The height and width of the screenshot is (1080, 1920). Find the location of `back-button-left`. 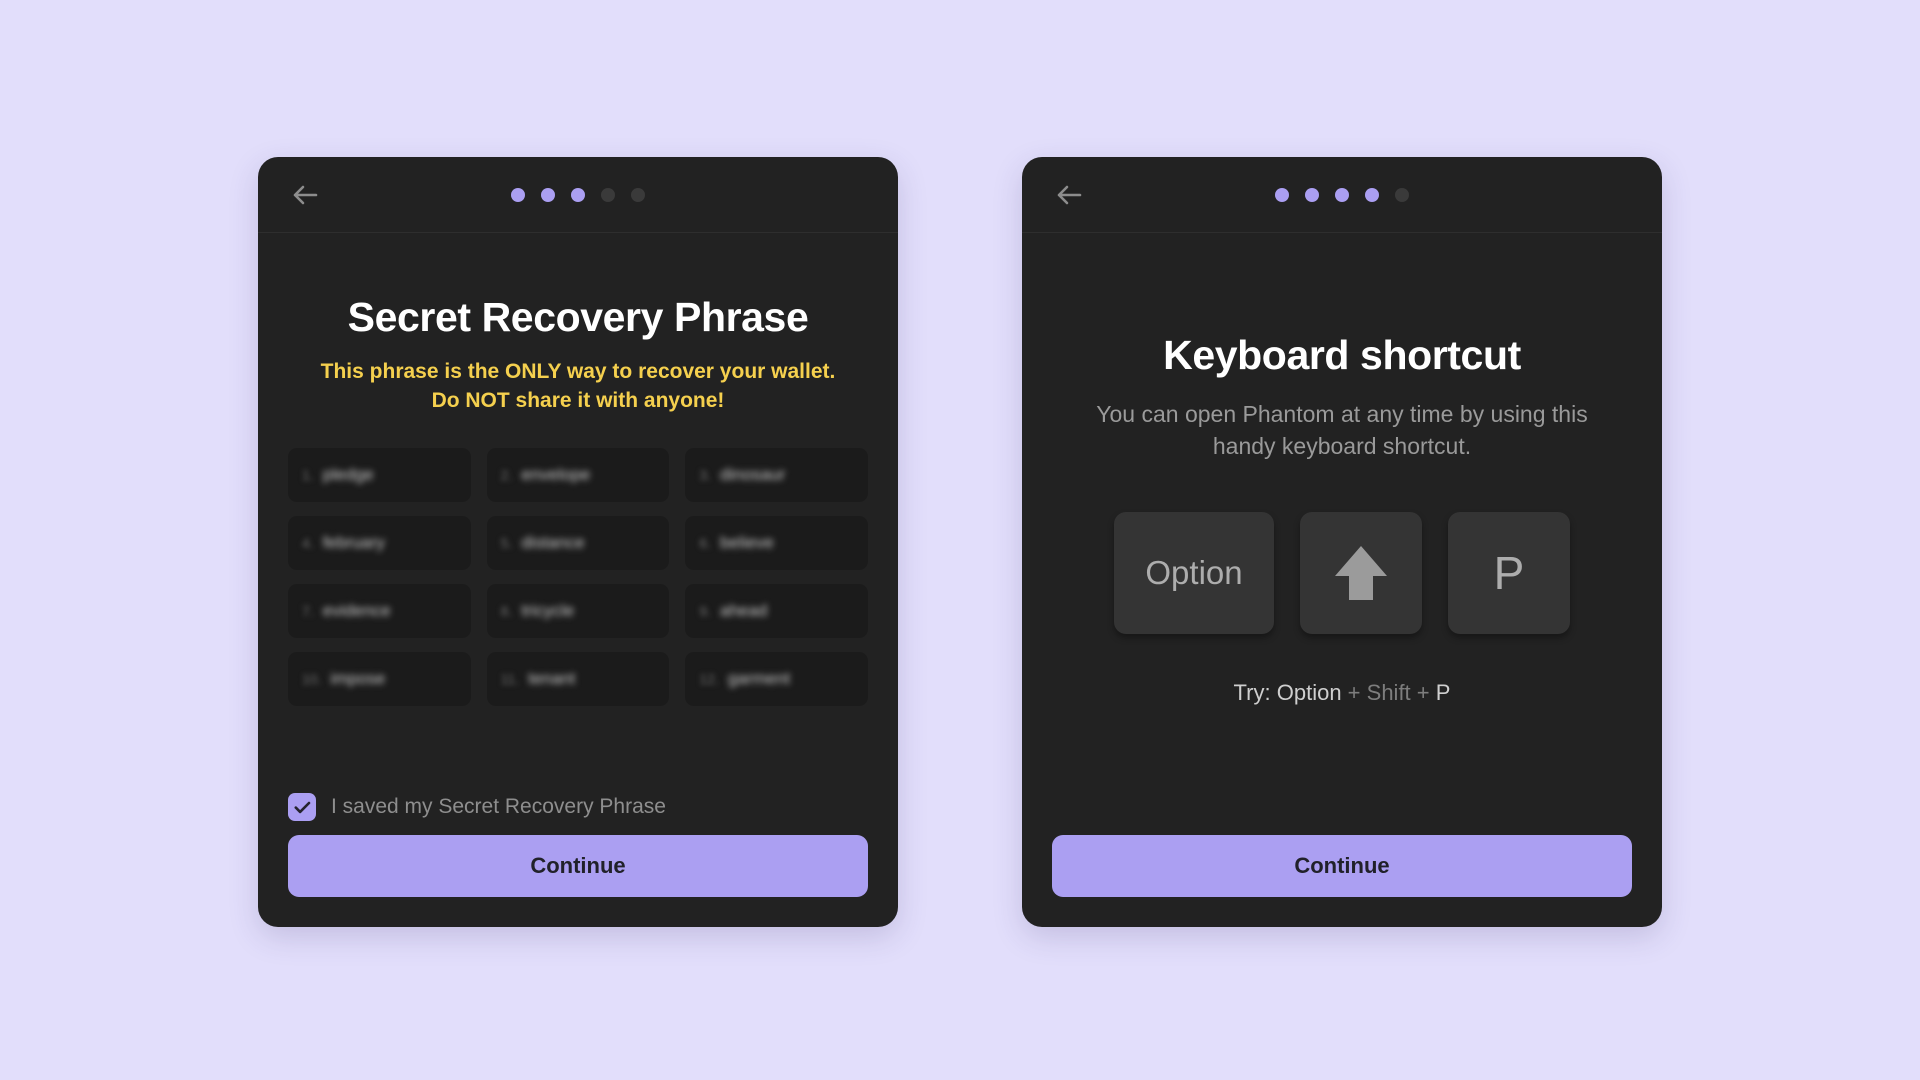

back-button-left is located at coordinates (305, 195).